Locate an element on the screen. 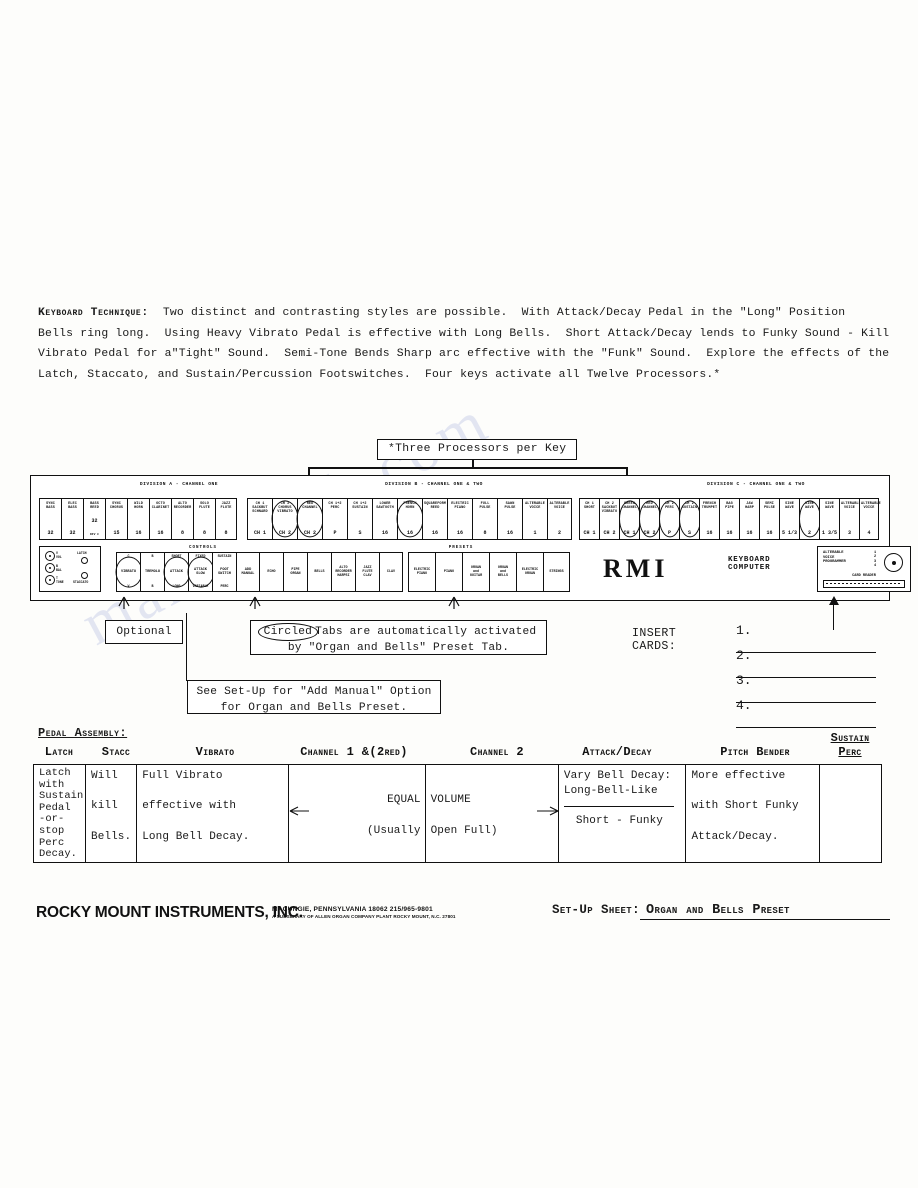 The width and height of the screenshot is (918, 1188). panel-tab: ALTERABLE VOICE 2 is located at coordinates (559, 519).